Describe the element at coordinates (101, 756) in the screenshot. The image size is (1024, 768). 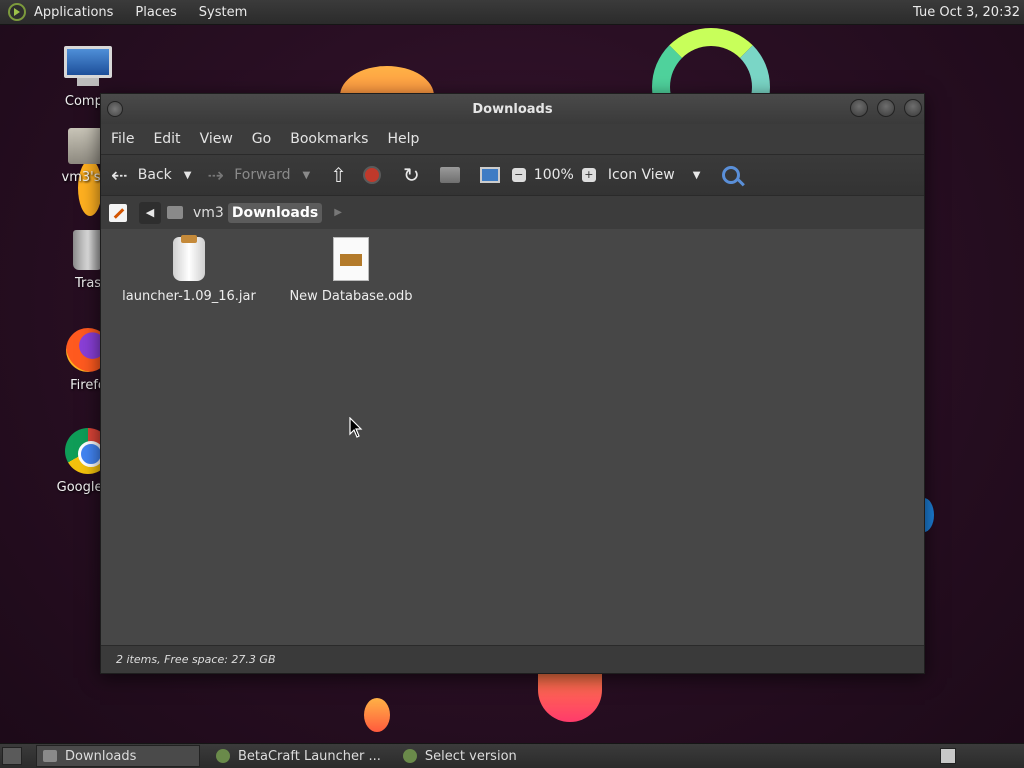
I see `task-label: Downloads` at that location.